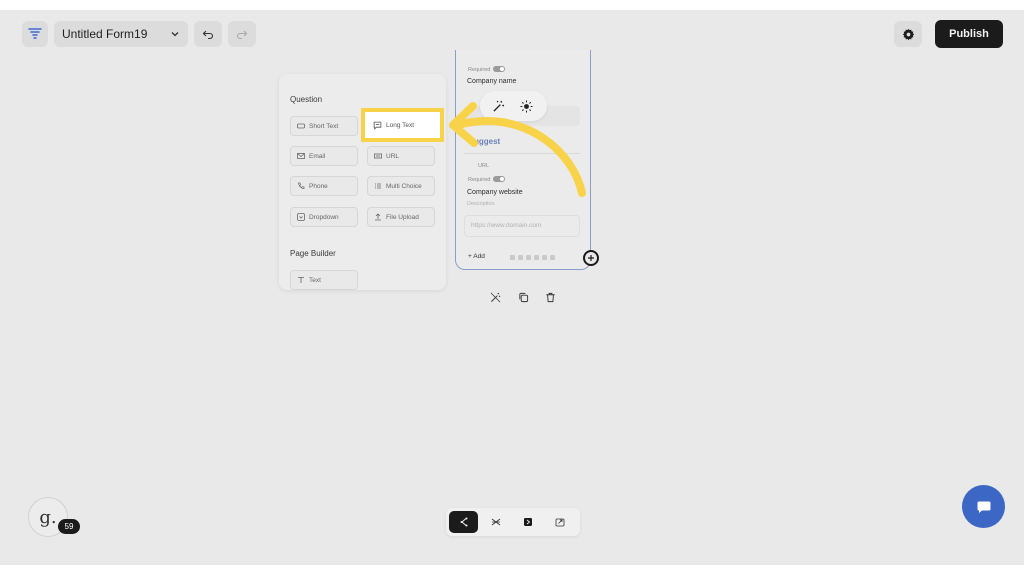 This screenshot has height=576, width=1024. What do you see at coordinates (517, 149) in the screenshot?
I see `tutorial-arrow-icon` at bounding box center [517, 149].